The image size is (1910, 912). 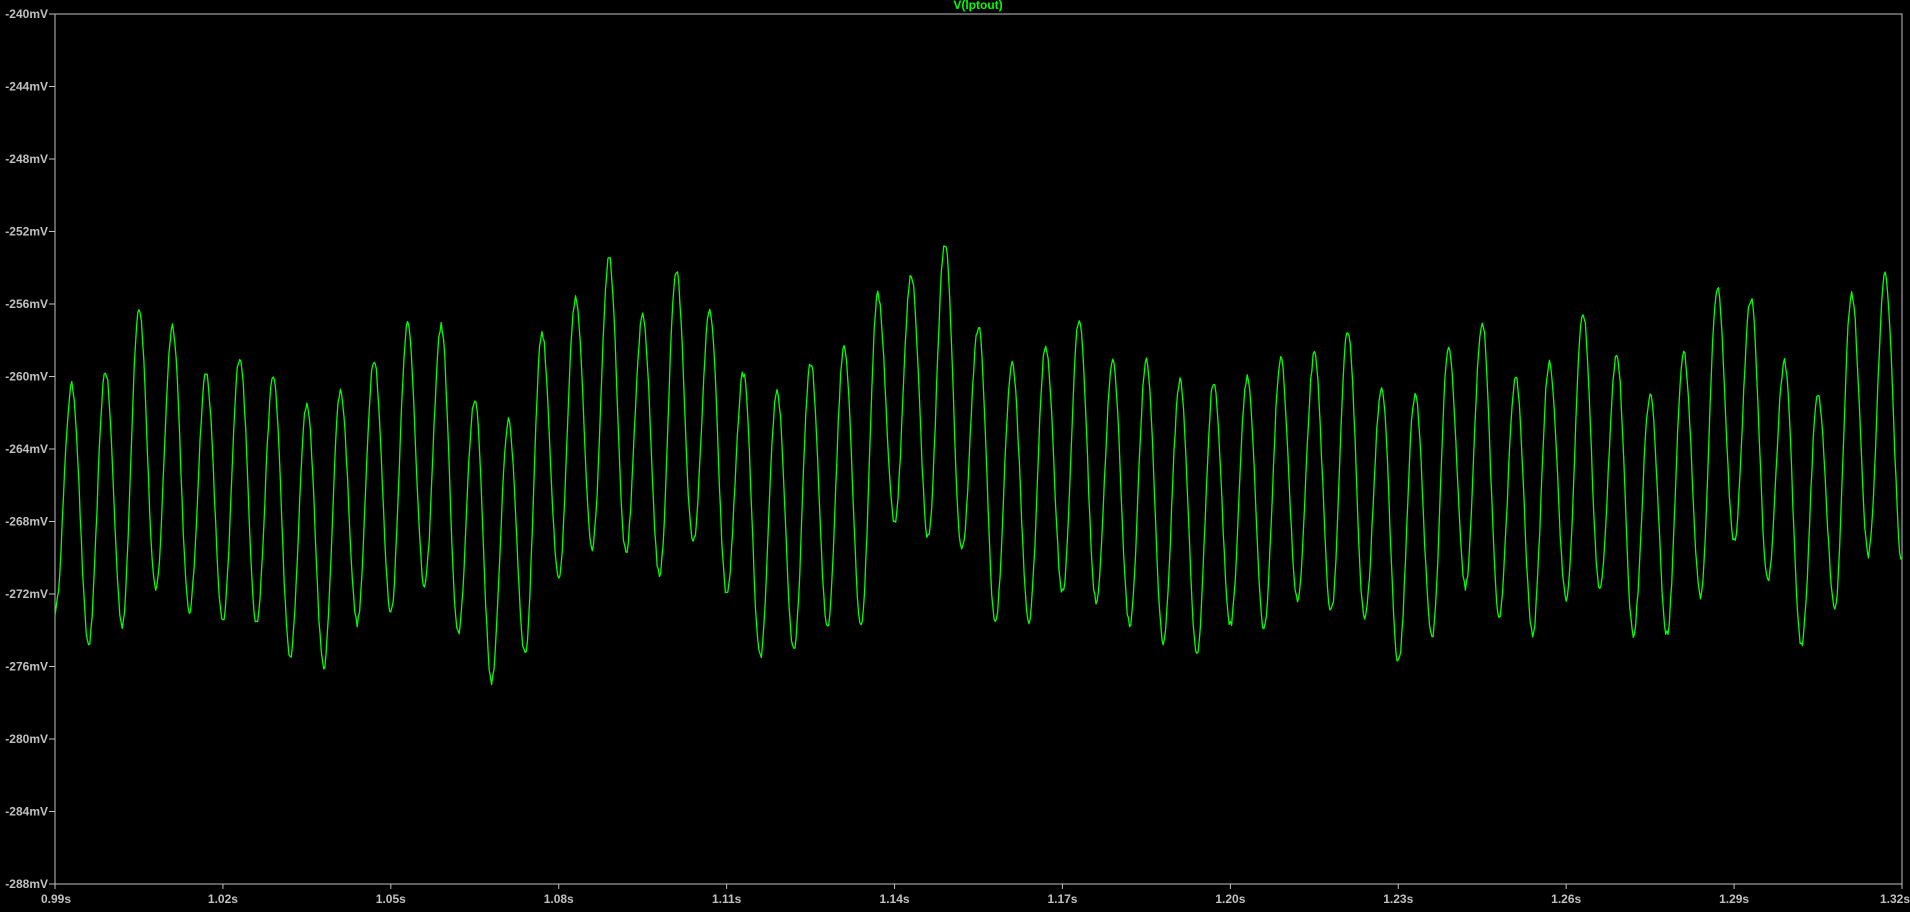 What do you see at coordinates (1398, 899) in the screenshot?
I see `x-tick-label: 1.23s` at bounding box center [1398, 899].